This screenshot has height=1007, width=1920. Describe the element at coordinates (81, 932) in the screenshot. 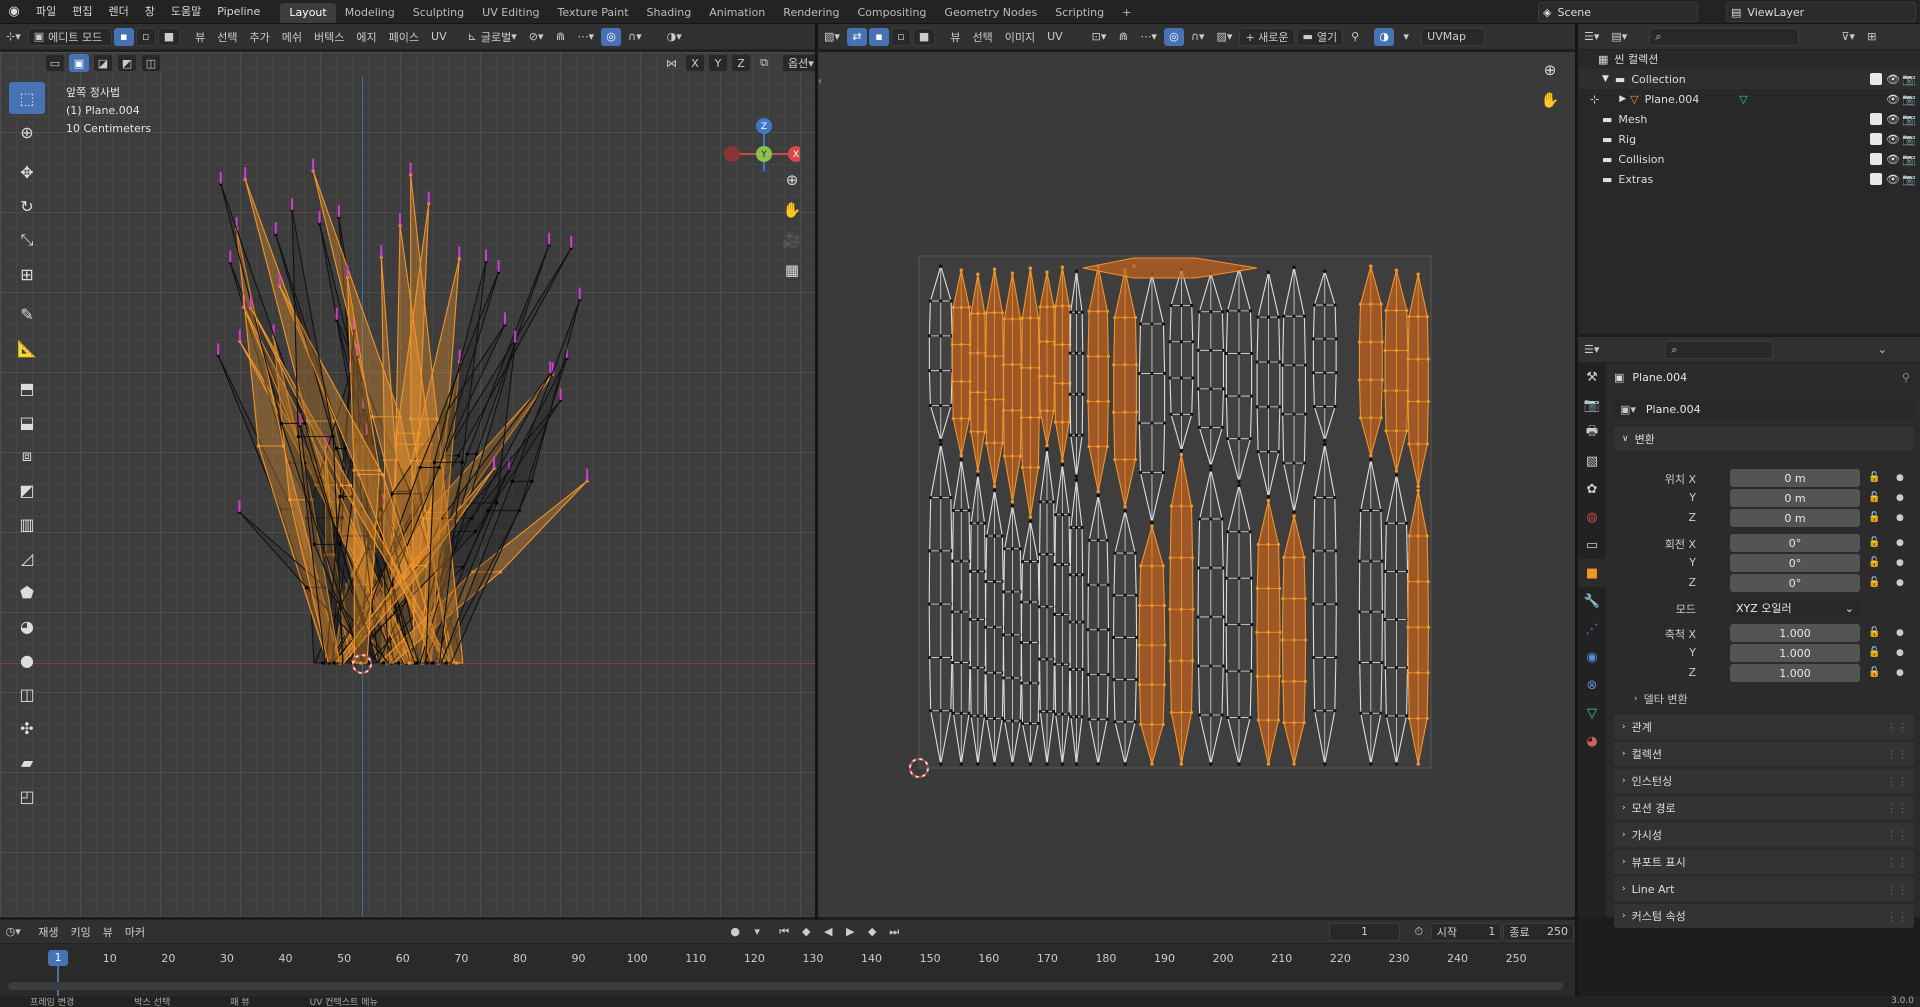

I see `timeline-menu-item: 키잉` at that location.